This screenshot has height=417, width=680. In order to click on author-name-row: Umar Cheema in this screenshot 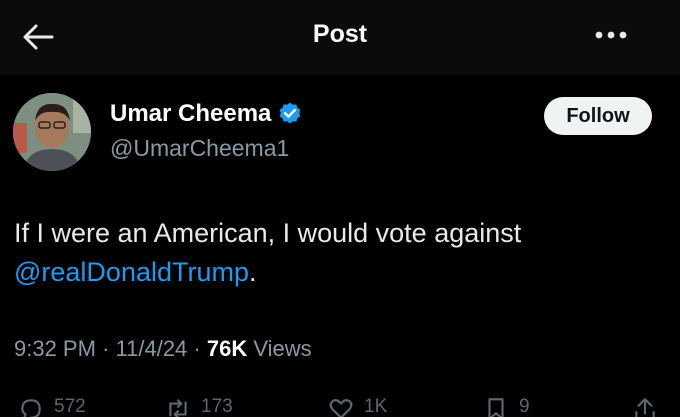, I will do `click(206, 114)`.